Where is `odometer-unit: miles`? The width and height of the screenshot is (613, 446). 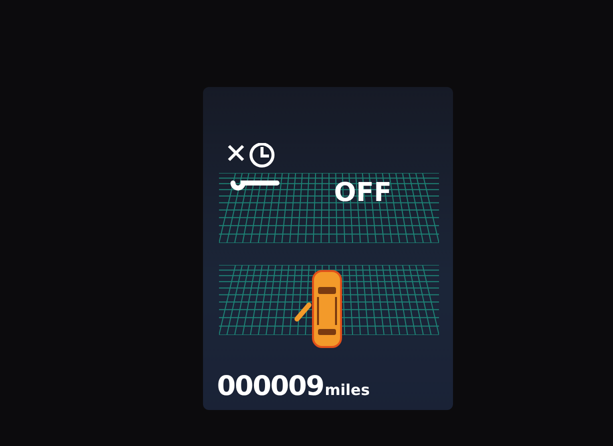 odometer-unit: miles is located at coordinates (347, 390).